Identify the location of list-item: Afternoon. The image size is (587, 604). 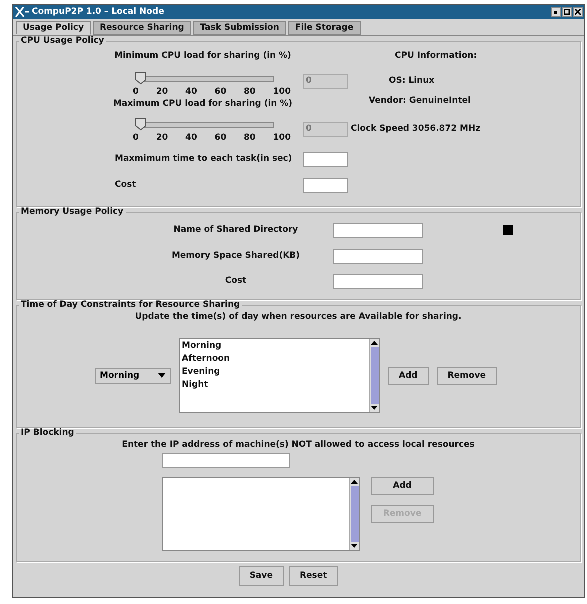
(274, 359).